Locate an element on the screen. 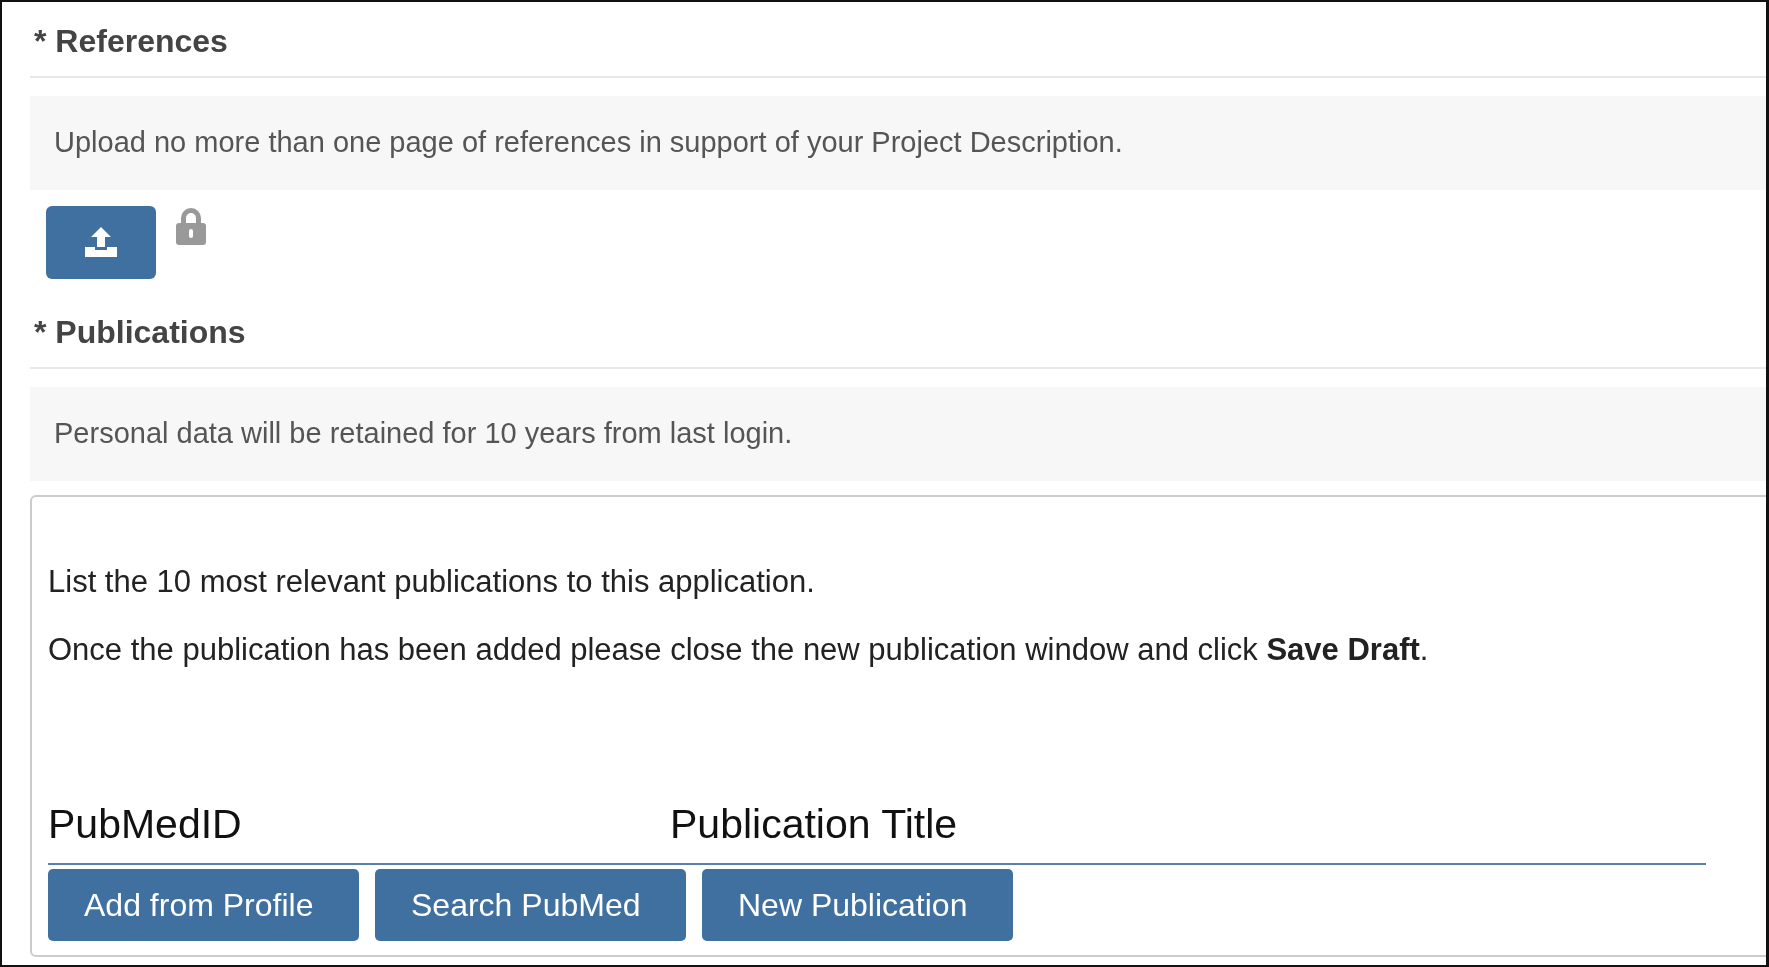  action-button: New Publication is located at coordinates (857, 905).